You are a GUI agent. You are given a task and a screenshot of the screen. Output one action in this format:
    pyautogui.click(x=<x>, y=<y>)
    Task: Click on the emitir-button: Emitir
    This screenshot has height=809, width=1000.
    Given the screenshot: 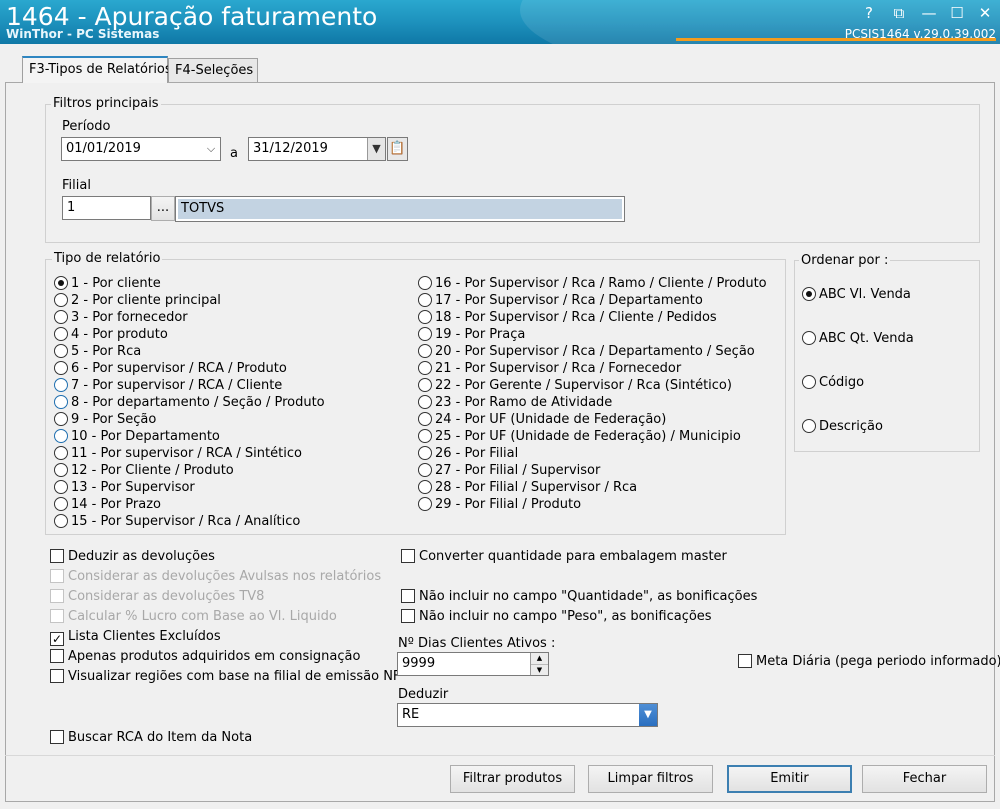 What is the action you would take?
    pyautogui.click(x=789, y=779)
    